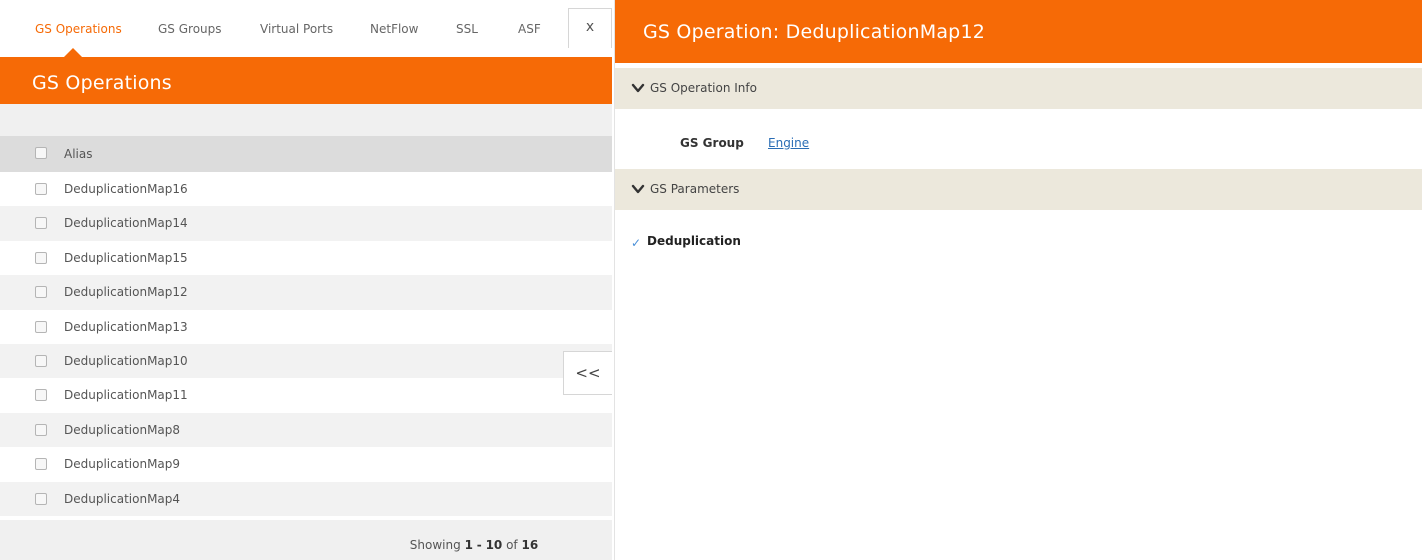 This screenshot has width=1422, height=560. I want to click on table-row: DeduplicationMap9, so click(306, 464).